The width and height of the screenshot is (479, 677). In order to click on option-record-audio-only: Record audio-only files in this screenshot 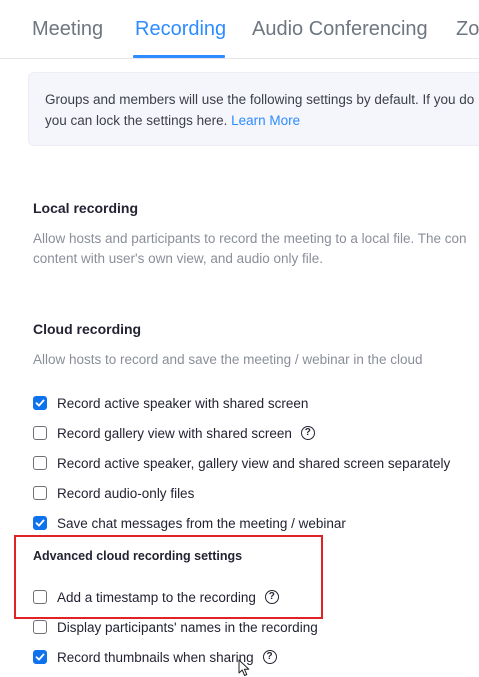, I will do `click(113, 493)`.